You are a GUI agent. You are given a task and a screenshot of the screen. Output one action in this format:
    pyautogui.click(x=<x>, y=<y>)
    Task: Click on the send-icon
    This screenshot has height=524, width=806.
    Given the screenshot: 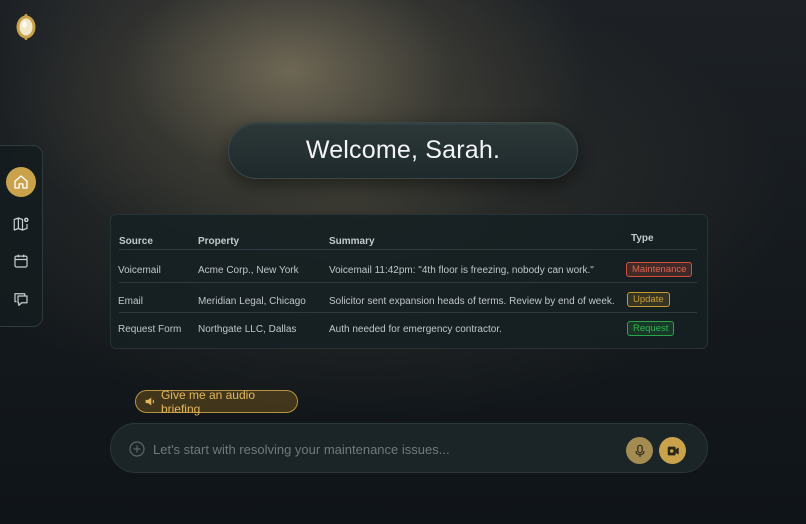 What is the action you would take?
    pyautogui.click(x=673, y=450)
    